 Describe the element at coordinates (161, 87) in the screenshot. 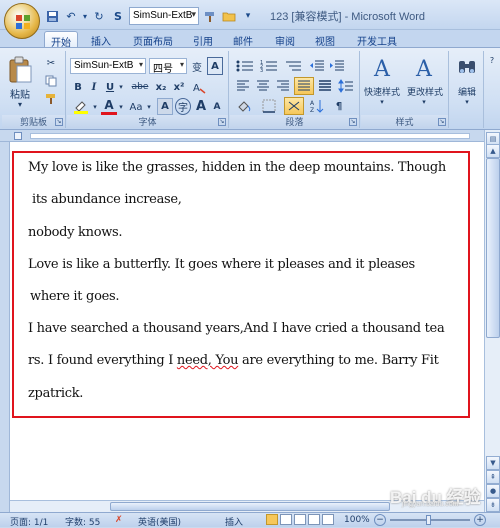

I see `subscript-button: x₂` at that location.